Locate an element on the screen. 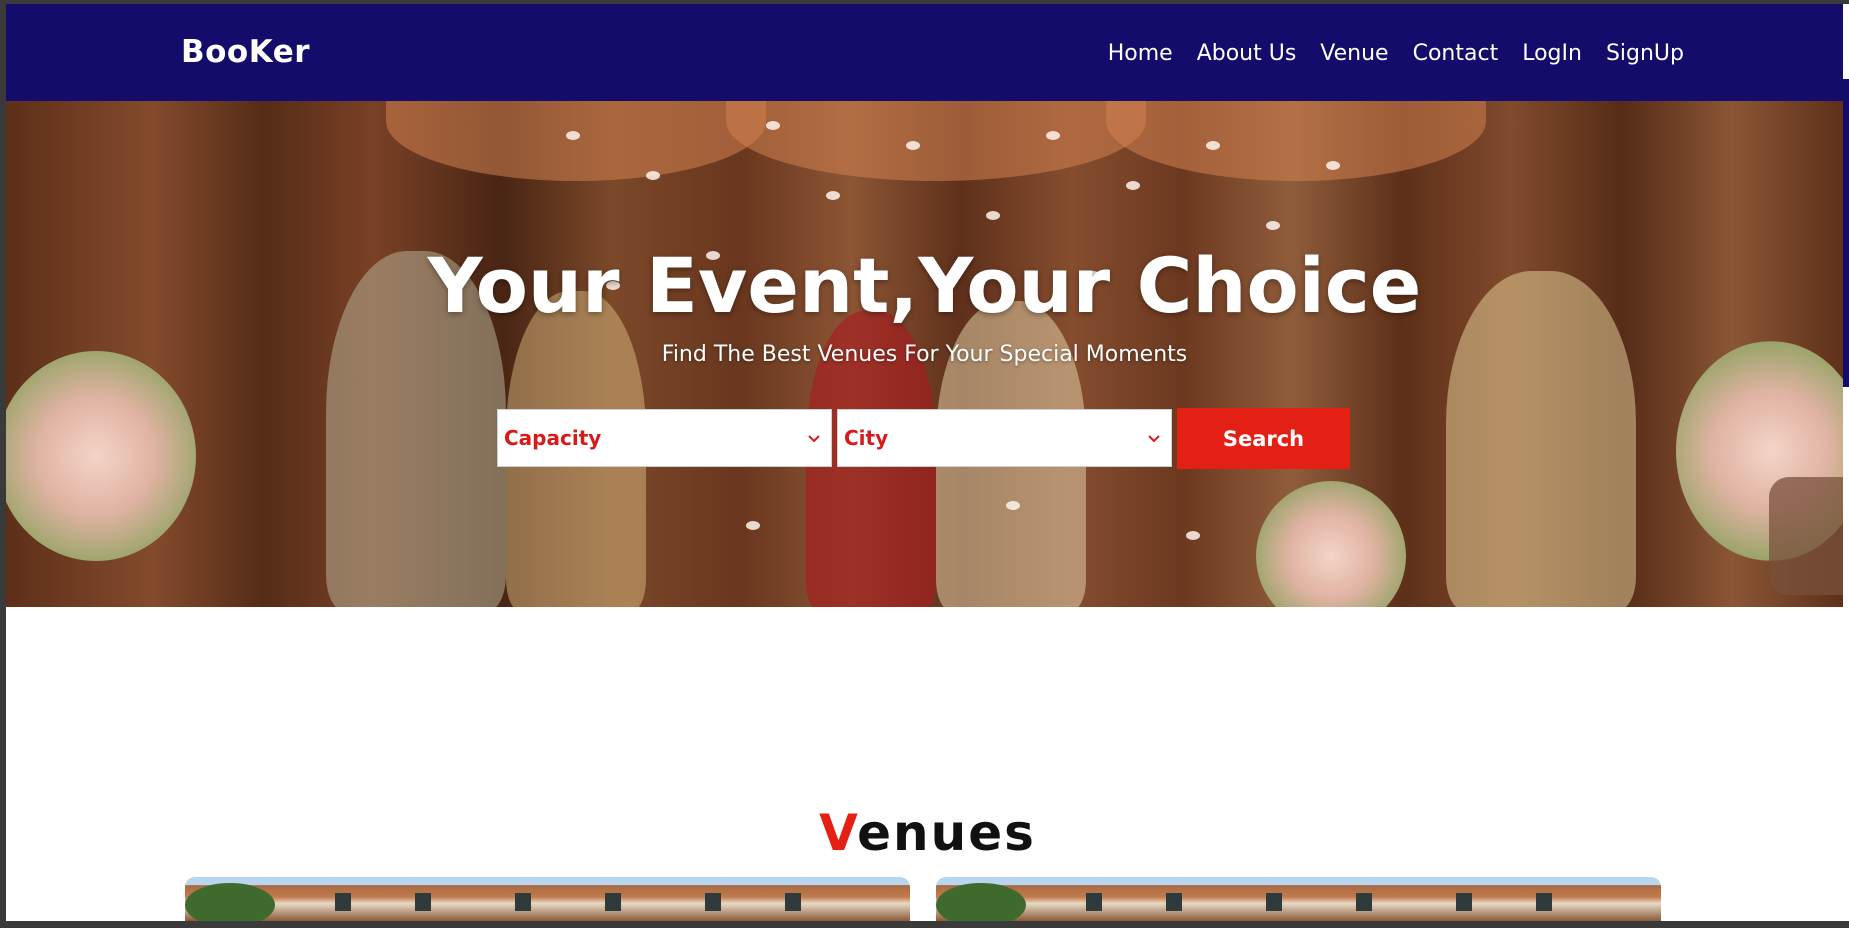 The width and height of the screenshot is (1849, 928). venue-search-form: Capacity City Search is located at coordinates (923, 438).